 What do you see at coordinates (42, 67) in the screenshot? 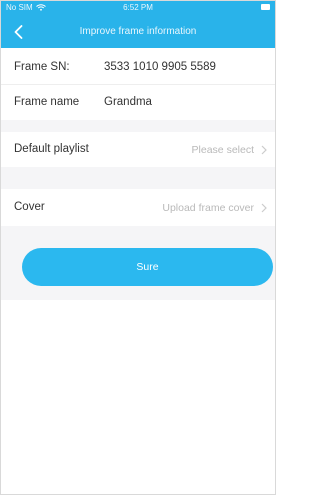
I see `frame-sn-label: Frame SN:` at bounding box center [42, 67].